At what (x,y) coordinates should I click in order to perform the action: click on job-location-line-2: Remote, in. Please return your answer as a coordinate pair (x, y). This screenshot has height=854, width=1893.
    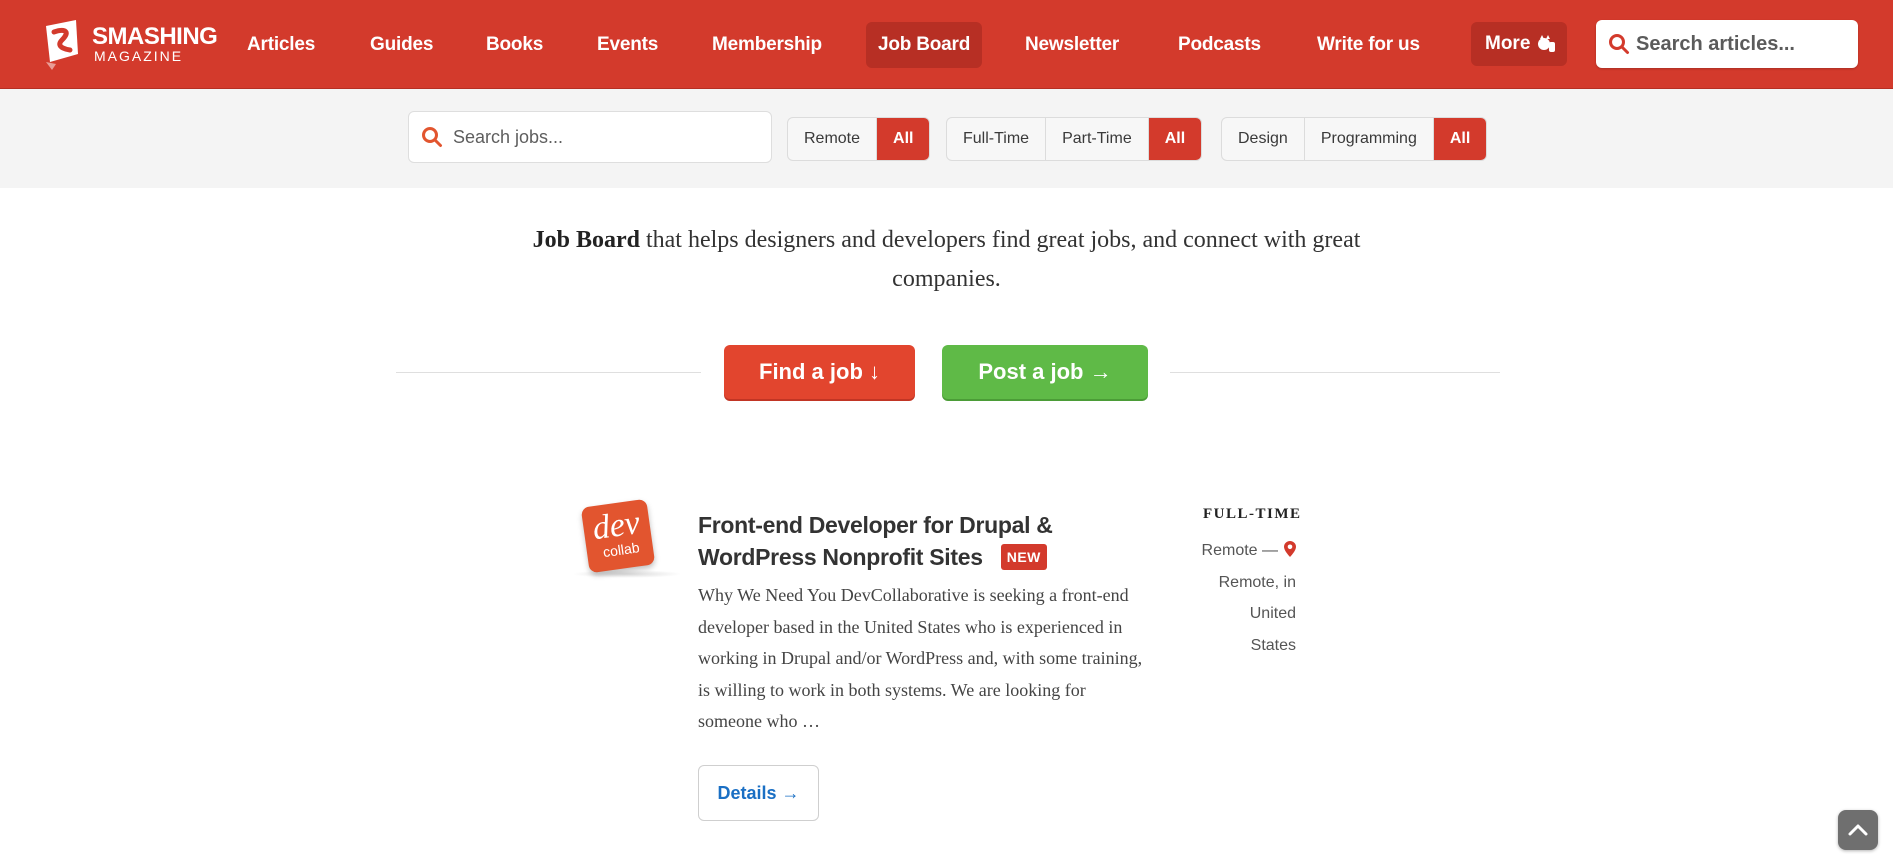
    Looking at the image, I should click on (1257, 582).